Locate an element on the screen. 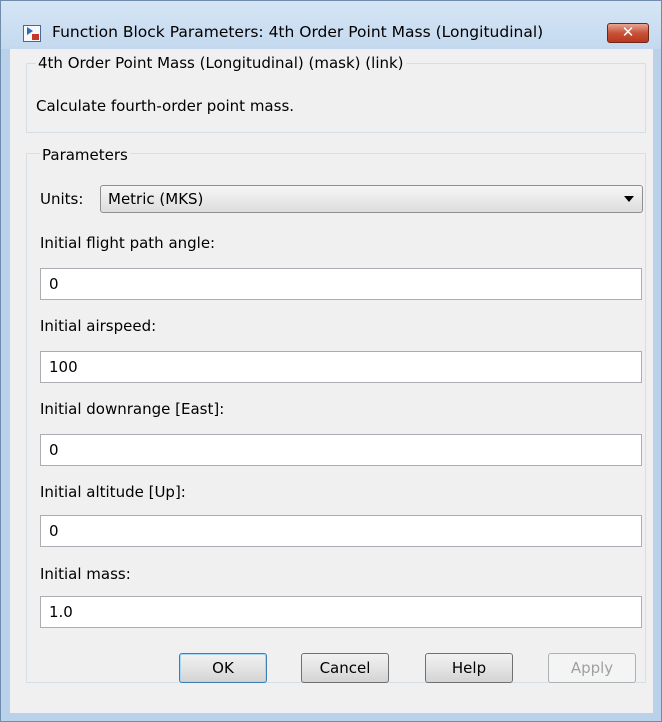  altitude-label: Initial altitude [Up]: is located at coordinates (113, 492).